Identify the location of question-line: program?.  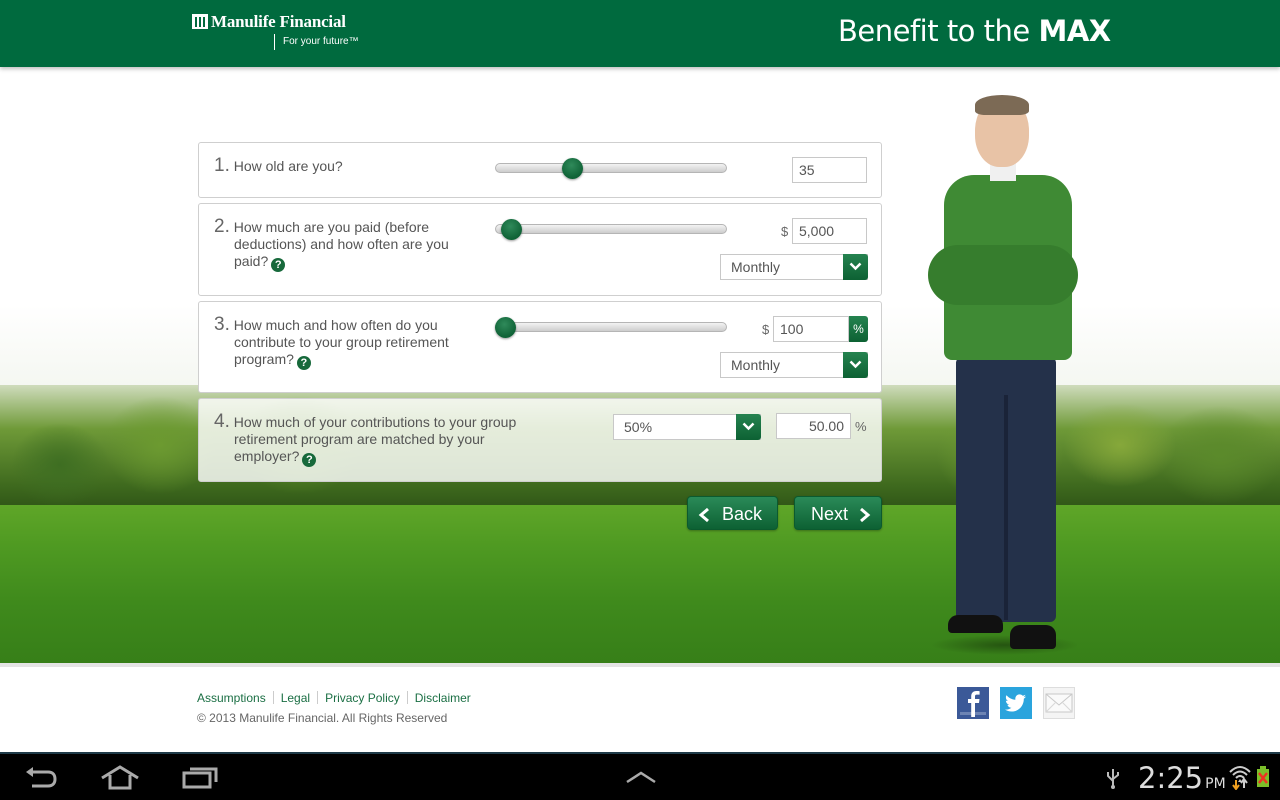
(264, 359).